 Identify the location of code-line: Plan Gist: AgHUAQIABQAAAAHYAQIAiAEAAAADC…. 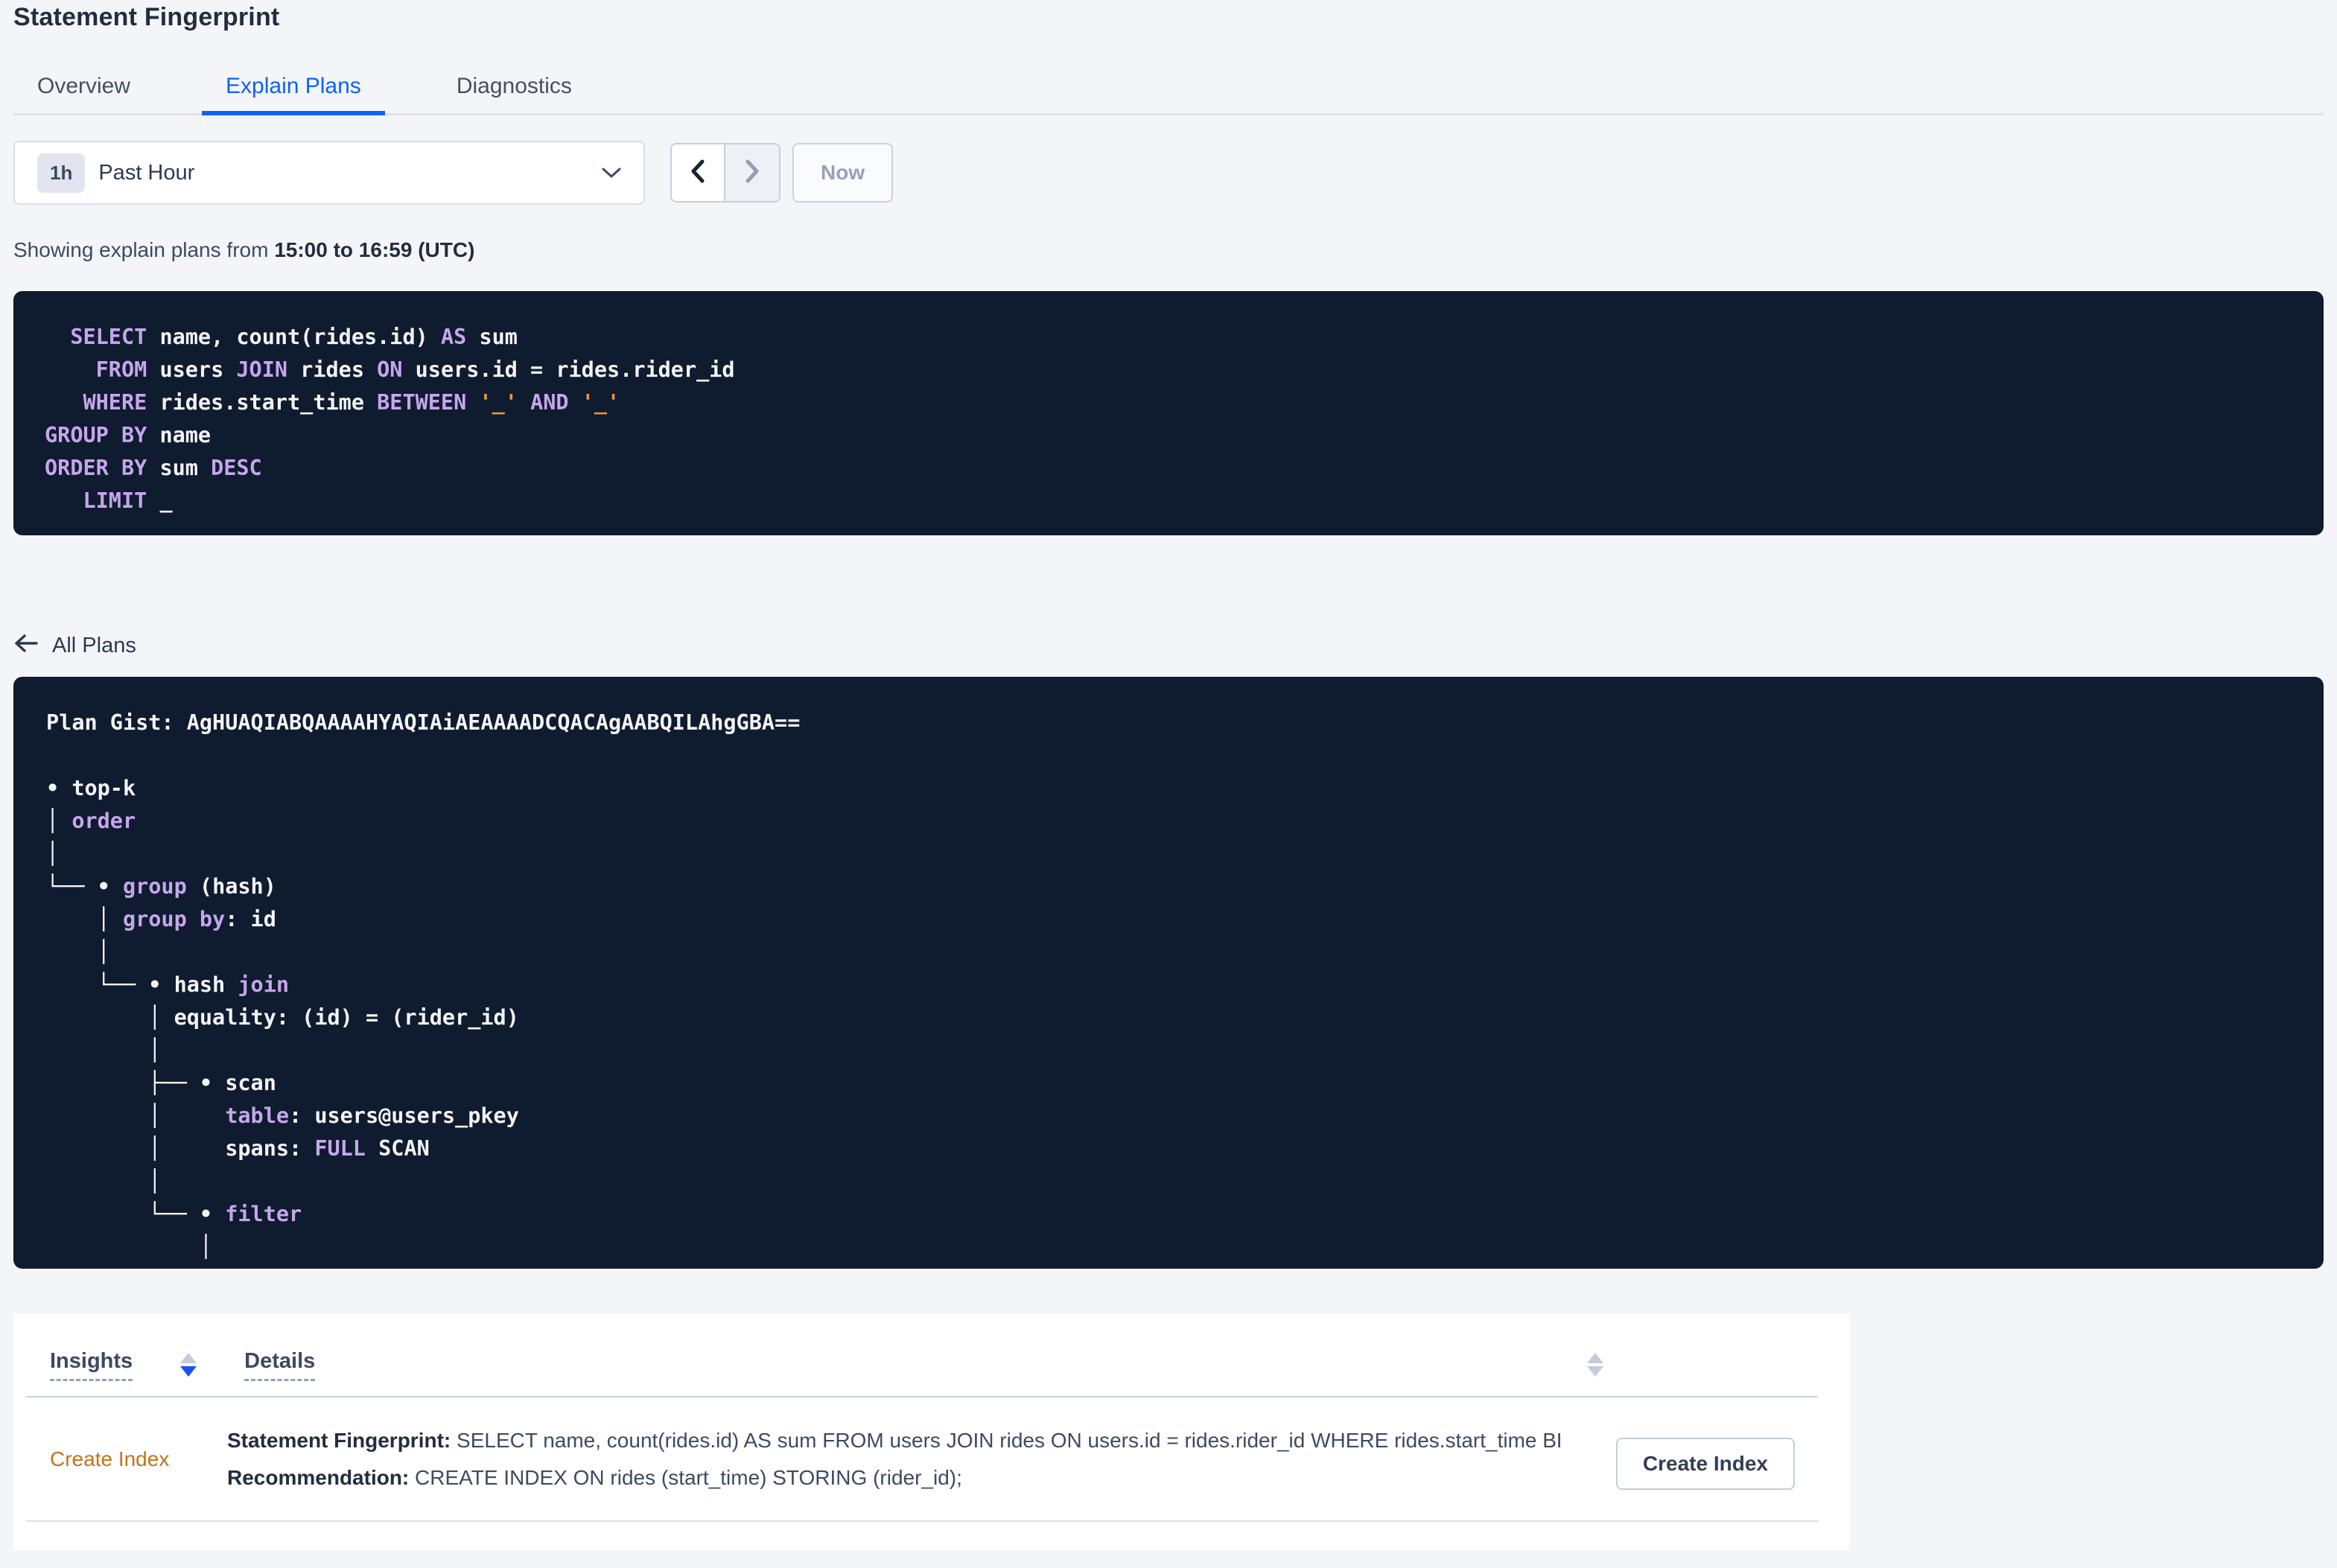
(424, 722).